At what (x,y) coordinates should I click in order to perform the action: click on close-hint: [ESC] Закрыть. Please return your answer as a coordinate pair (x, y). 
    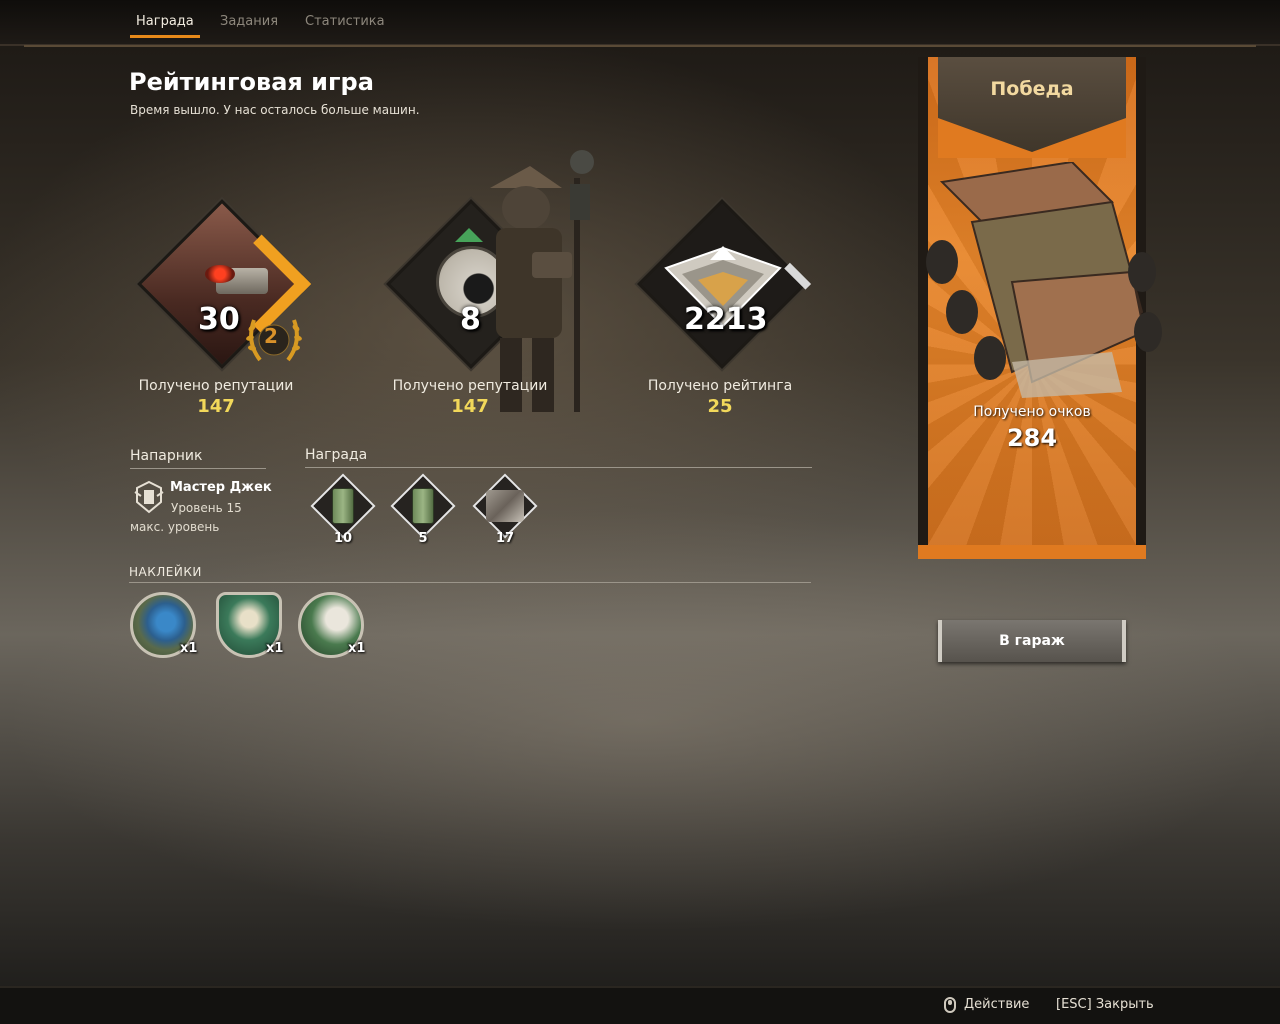
    Looking at the image, I should click on (1105, 1004).